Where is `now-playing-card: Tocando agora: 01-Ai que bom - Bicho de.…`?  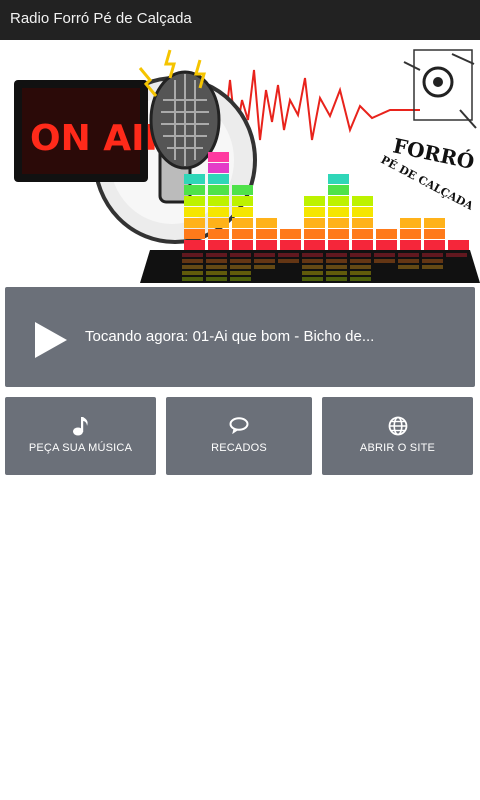 now-playing-card: Tocando agora: 01-Ai que bom - Bicho de.… is located at coordinates (240, 337).